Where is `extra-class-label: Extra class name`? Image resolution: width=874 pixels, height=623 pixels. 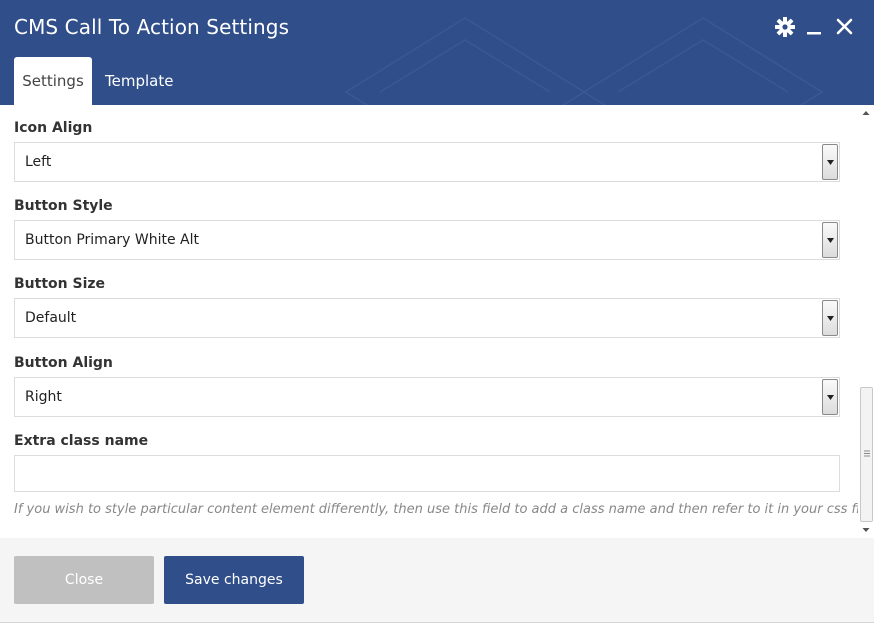 extra-class-label: Extra class name is located at coordinates (81, 441).